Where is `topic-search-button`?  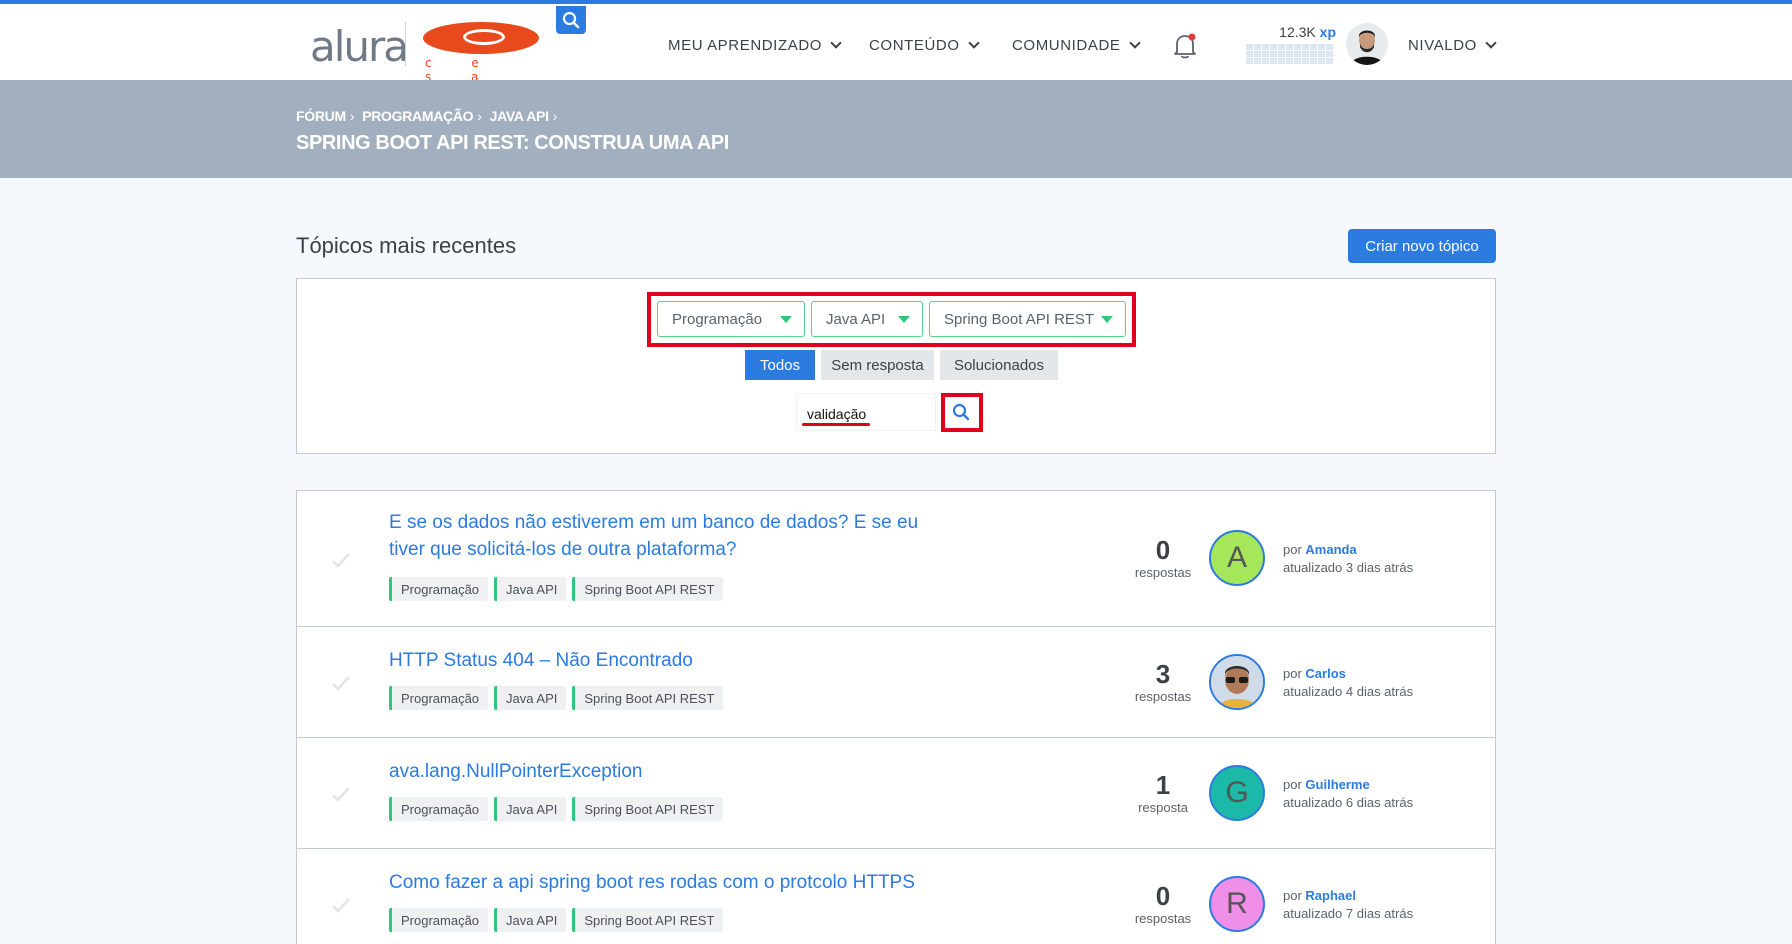 topic-search-button is located at coordinates (961, 412).